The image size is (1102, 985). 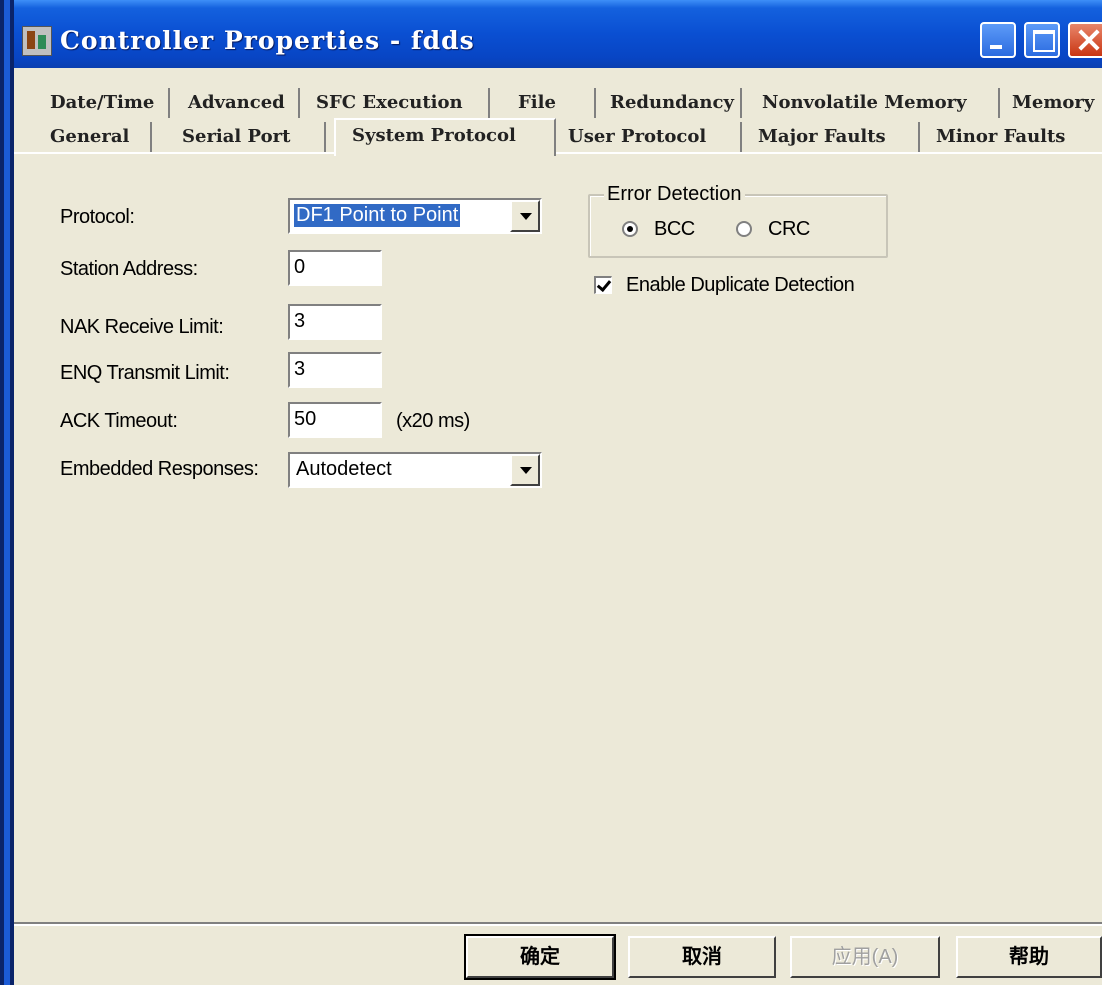 I want to click on tab-memory: Memory, so click(x=1055, y=103).